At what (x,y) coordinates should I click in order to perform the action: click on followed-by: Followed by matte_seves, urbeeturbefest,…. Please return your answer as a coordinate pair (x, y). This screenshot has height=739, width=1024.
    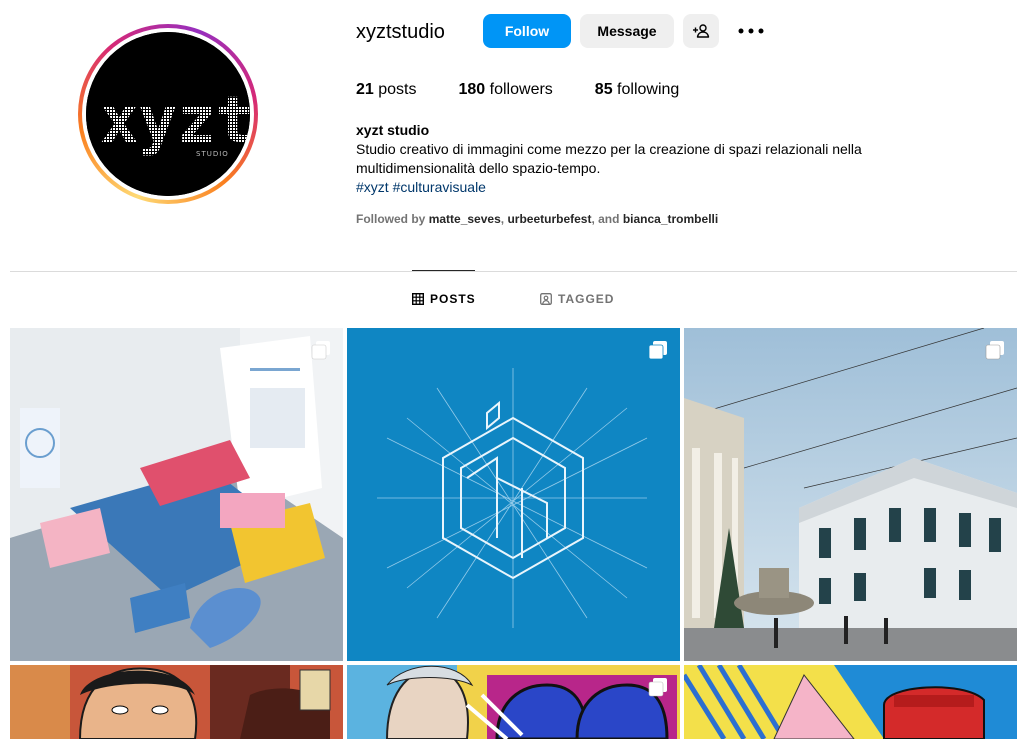
    Looking at the image, I should click on (537, 219).